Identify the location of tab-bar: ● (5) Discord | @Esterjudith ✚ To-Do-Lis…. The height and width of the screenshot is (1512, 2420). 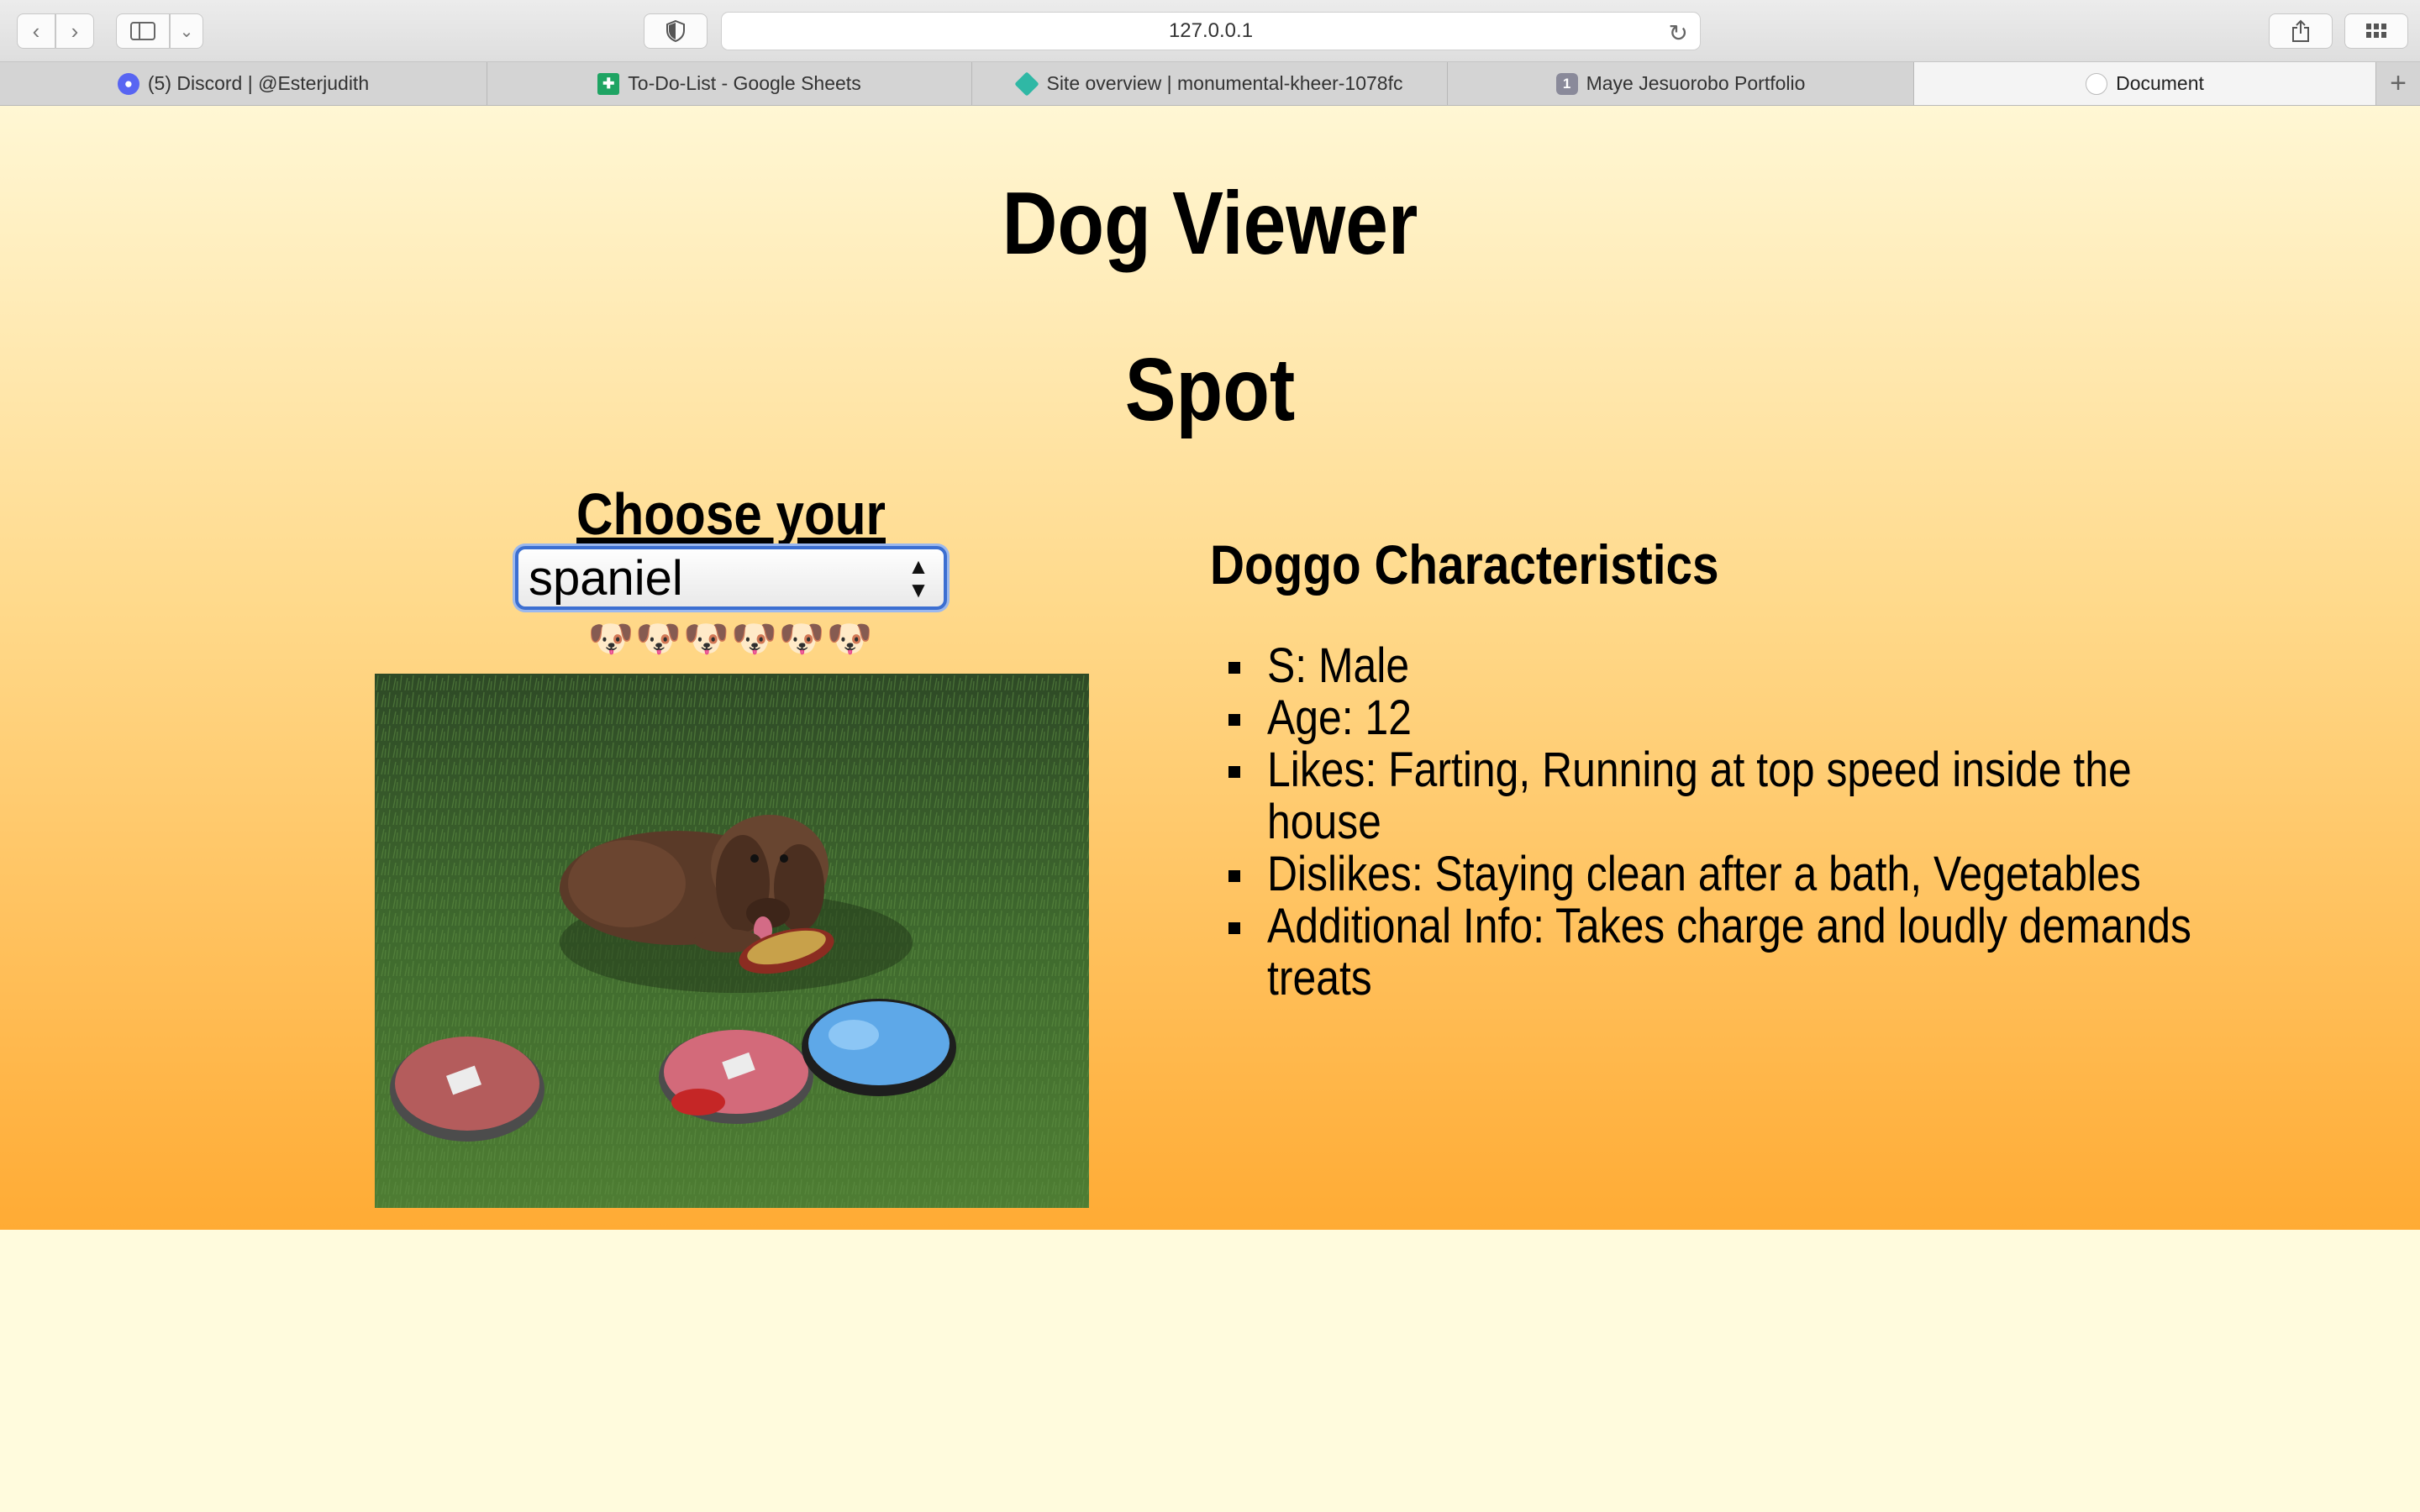
(1210, 84).